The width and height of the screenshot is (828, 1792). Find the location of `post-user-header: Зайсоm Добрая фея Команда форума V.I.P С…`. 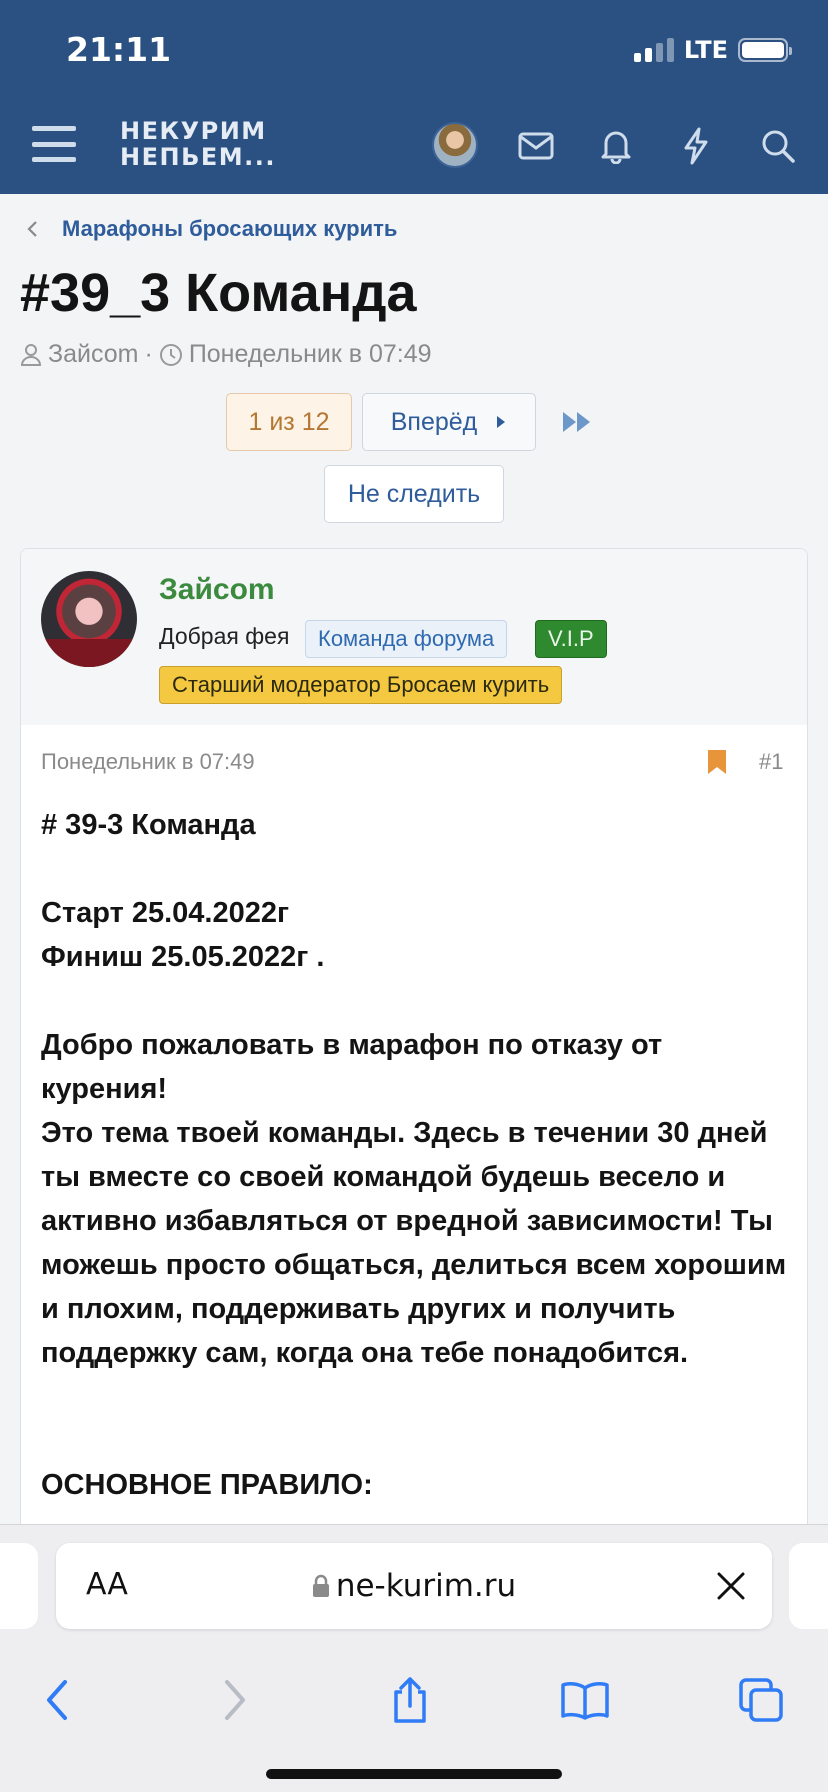

post-user-header: Зайсоm Добрая фея Команда форума V.I.P С… is located at coordinates (414, 637).